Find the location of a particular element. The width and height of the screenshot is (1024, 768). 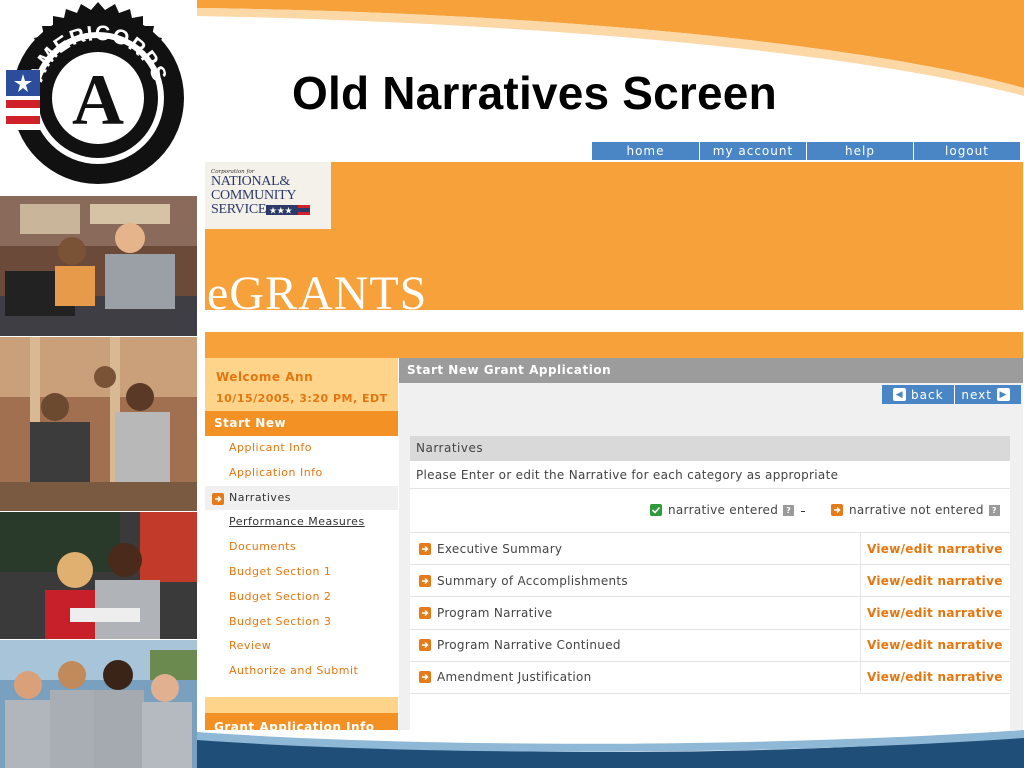

sidebar-item-documents: Documents is located at coordinates (301, 547).